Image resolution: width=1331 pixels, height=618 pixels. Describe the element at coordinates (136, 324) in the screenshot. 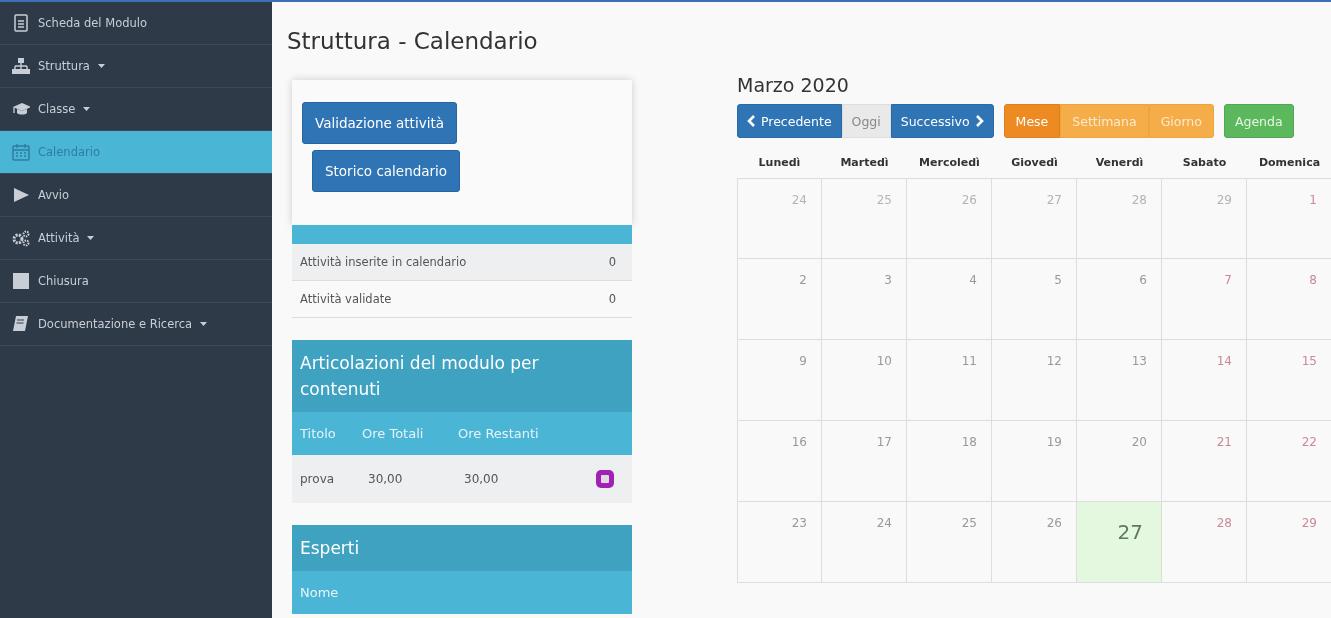

I see `sidebar-item: Documentazione e Ricerca` at that location.